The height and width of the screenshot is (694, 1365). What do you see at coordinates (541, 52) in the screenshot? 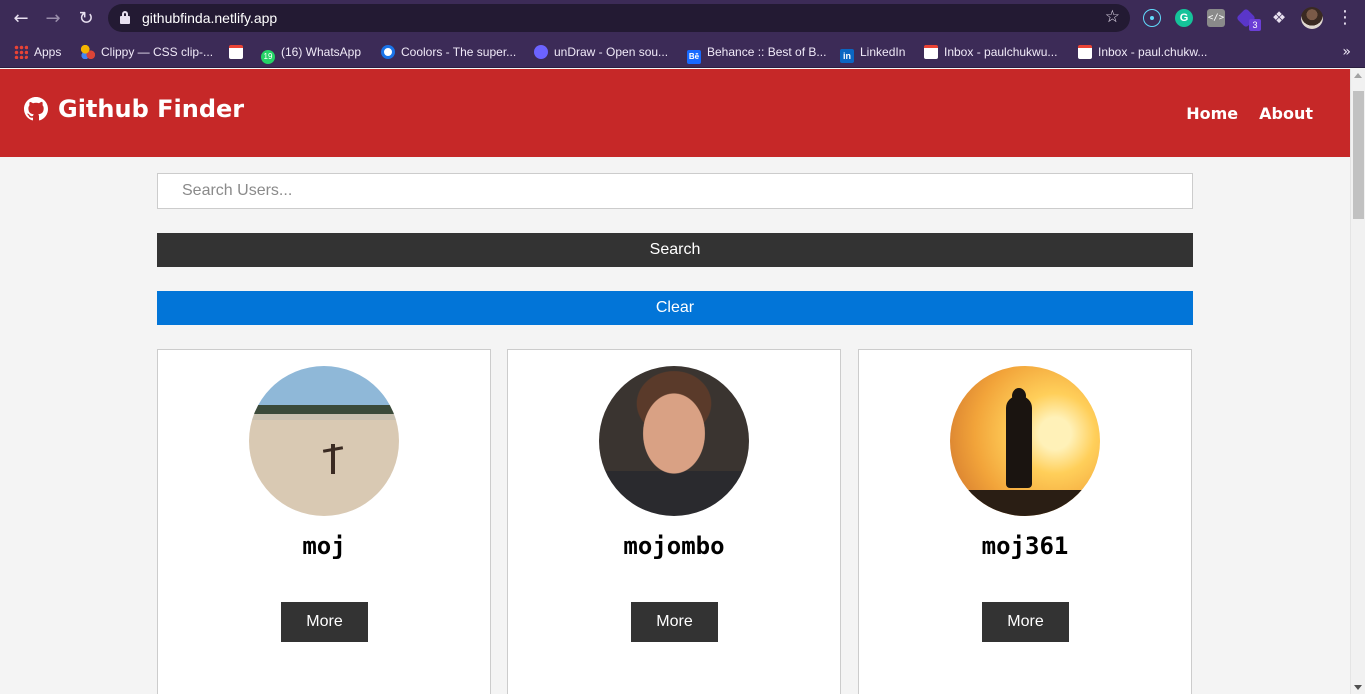
I see `undraw-icon` at bounding box center [541, 52].